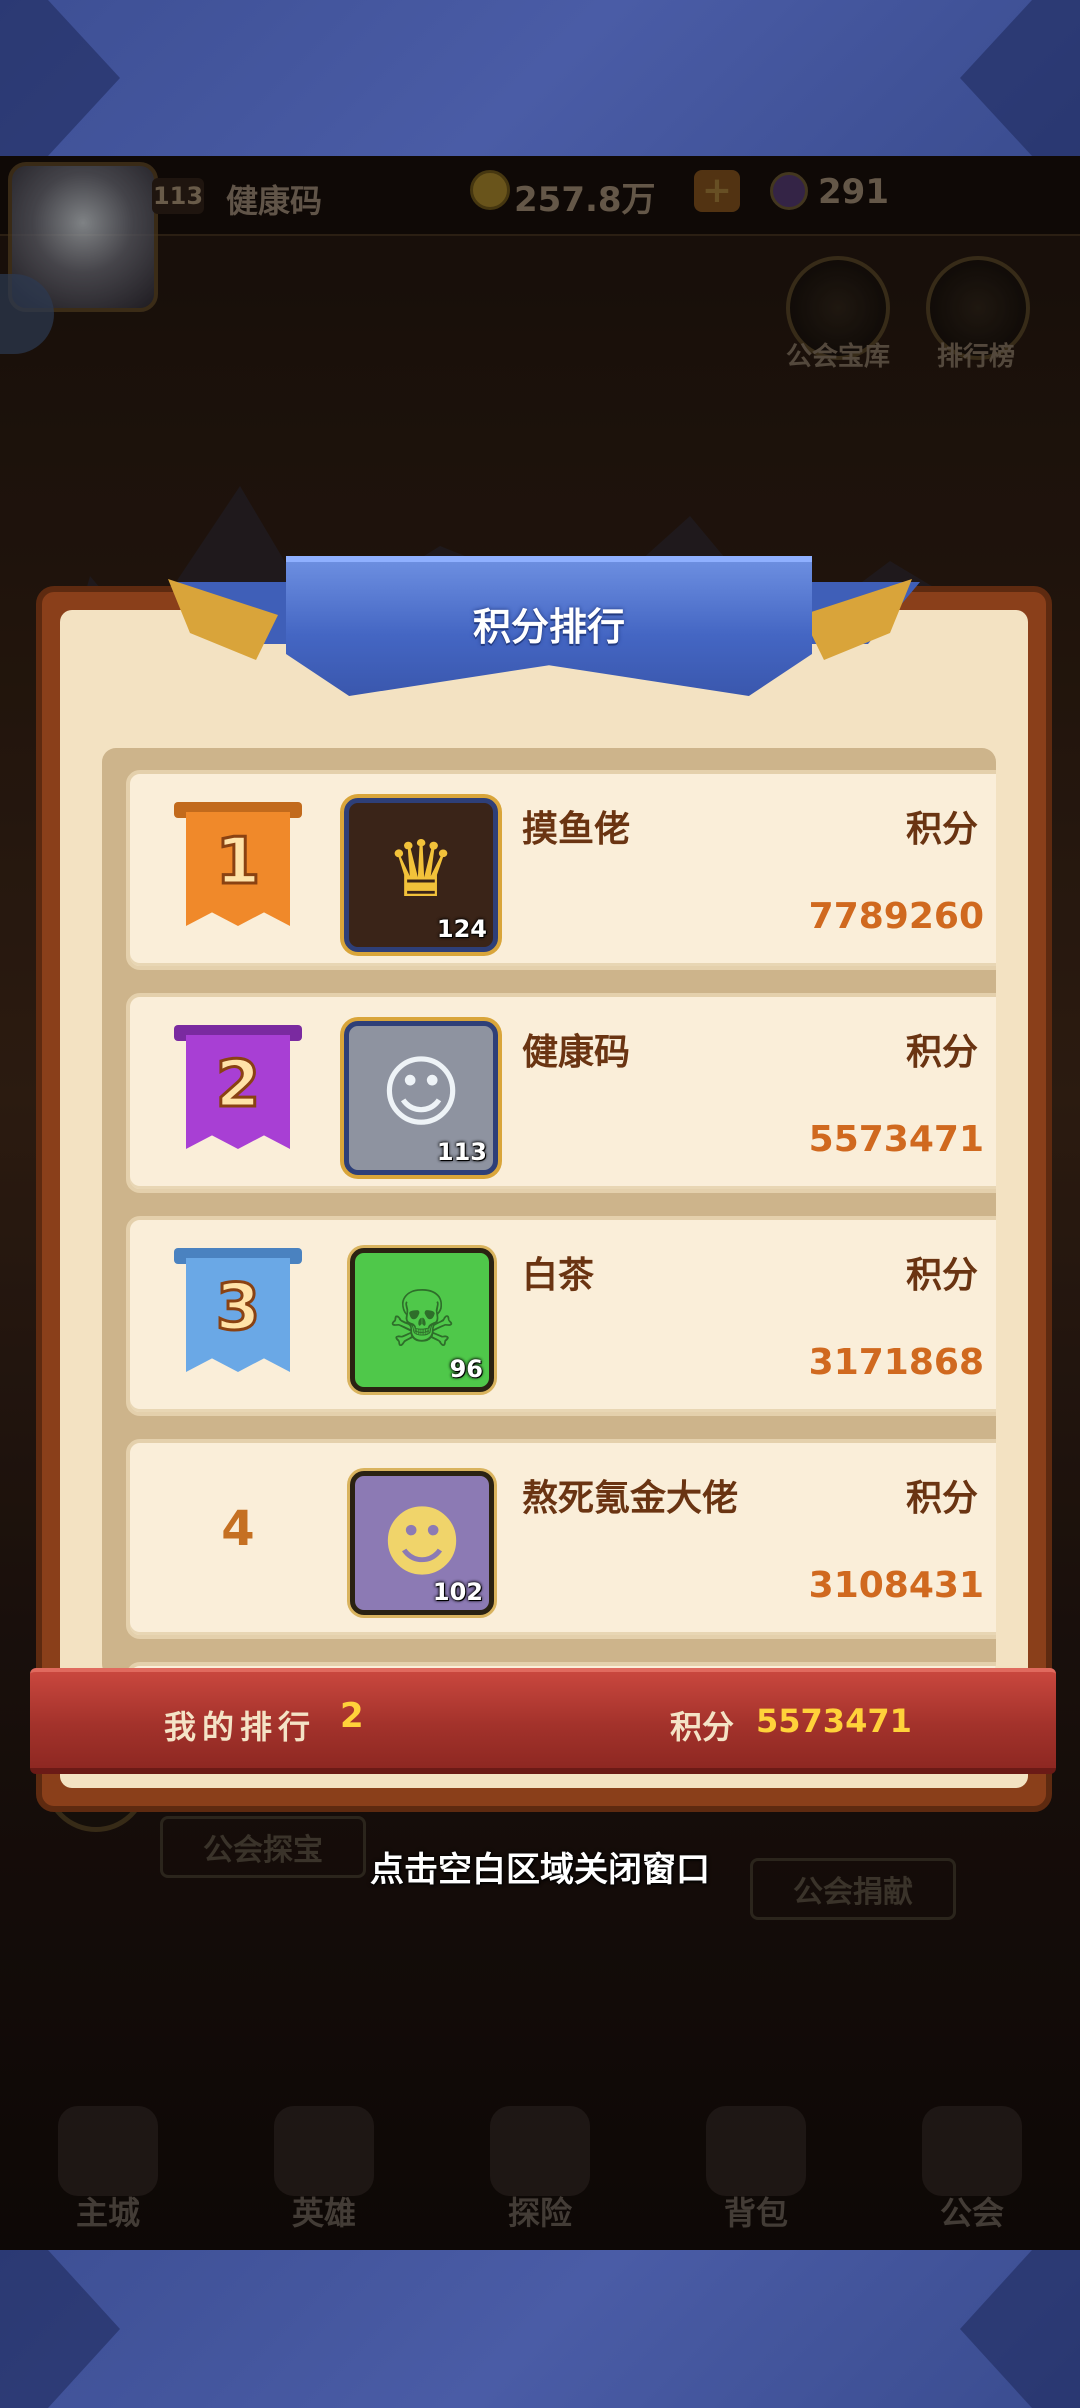  What do you see at coordinates (857, 619) in the screenshot?
I see `wing-right-icon` at bounding box center [857, 619].